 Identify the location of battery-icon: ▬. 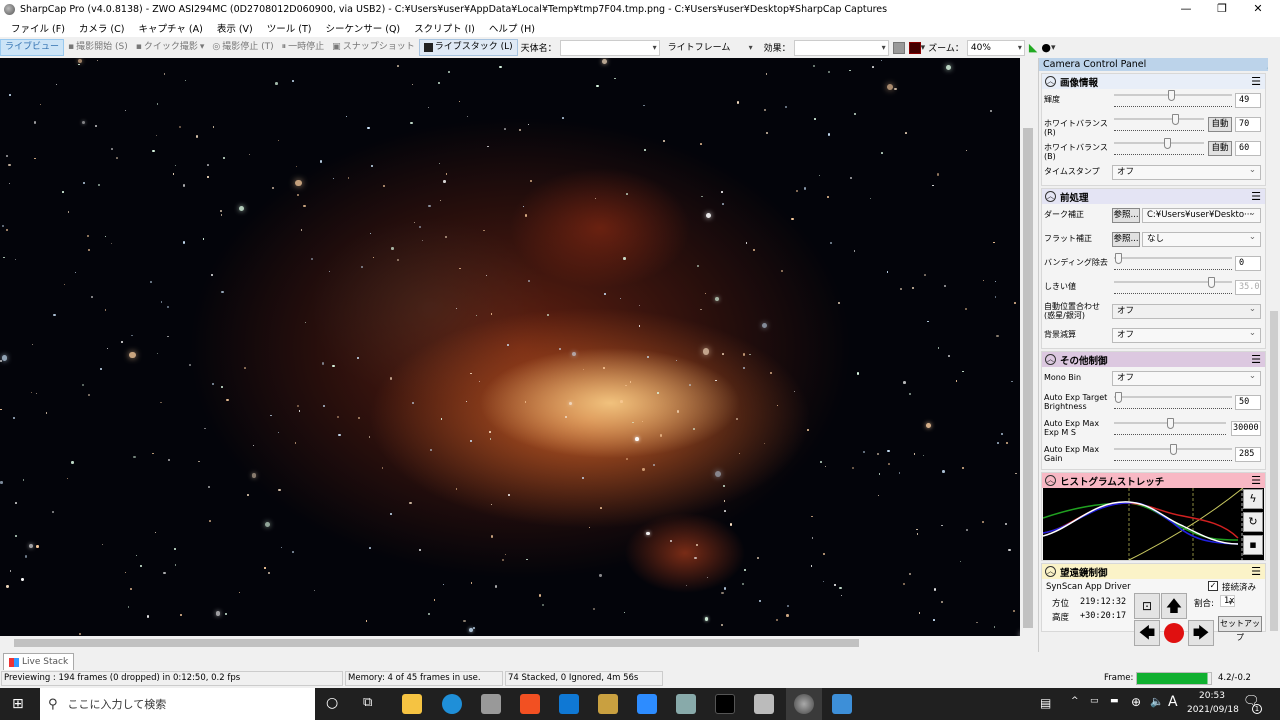
(1114, 701).